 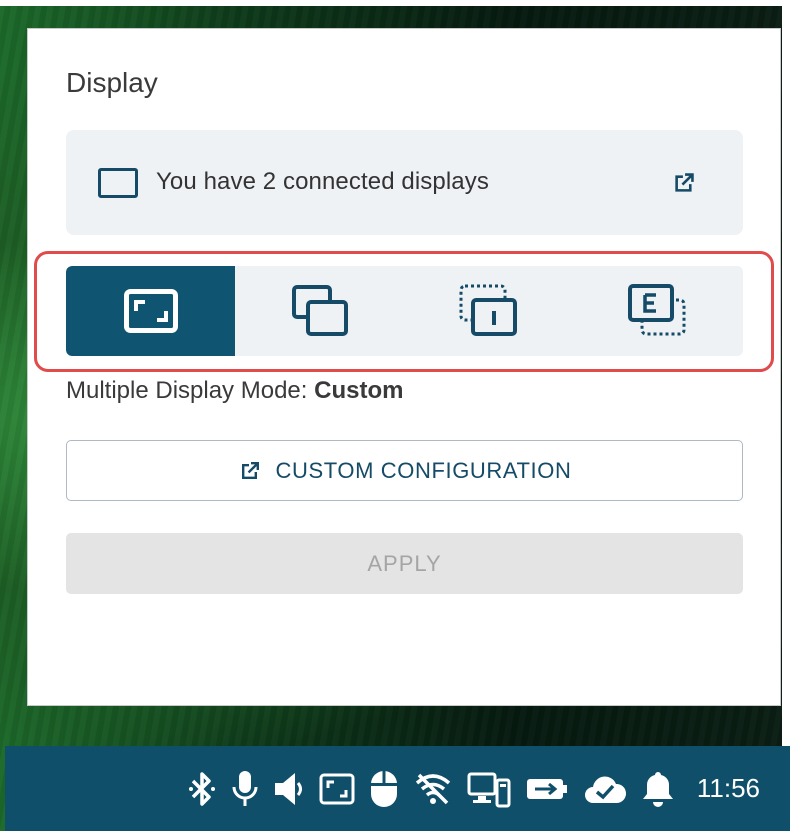 I want to click on external-only-icon, so click(x=657, y=310).